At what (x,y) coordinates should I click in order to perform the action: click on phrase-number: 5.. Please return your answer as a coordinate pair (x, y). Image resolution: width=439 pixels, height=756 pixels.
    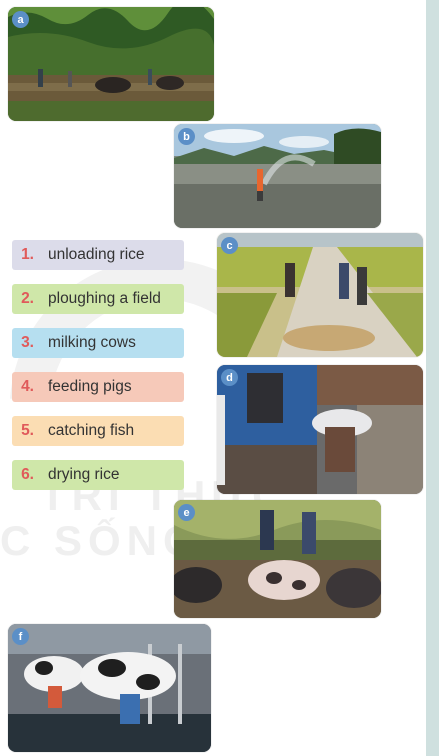
    Looking at the image, I should click on (27, 430).